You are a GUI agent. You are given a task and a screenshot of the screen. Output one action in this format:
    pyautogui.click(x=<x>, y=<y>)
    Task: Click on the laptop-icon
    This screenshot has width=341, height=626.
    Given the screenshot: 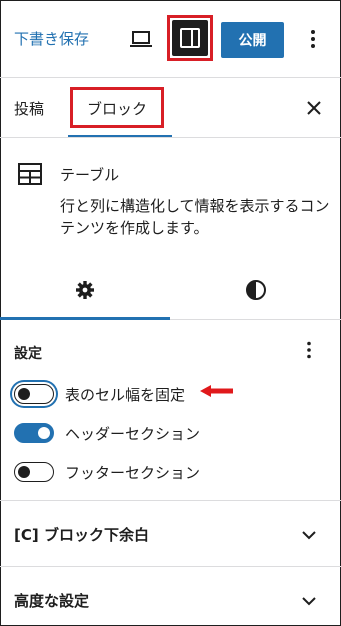 What is the action you would take?
    pyautogui.click(x=141, y=39)
    